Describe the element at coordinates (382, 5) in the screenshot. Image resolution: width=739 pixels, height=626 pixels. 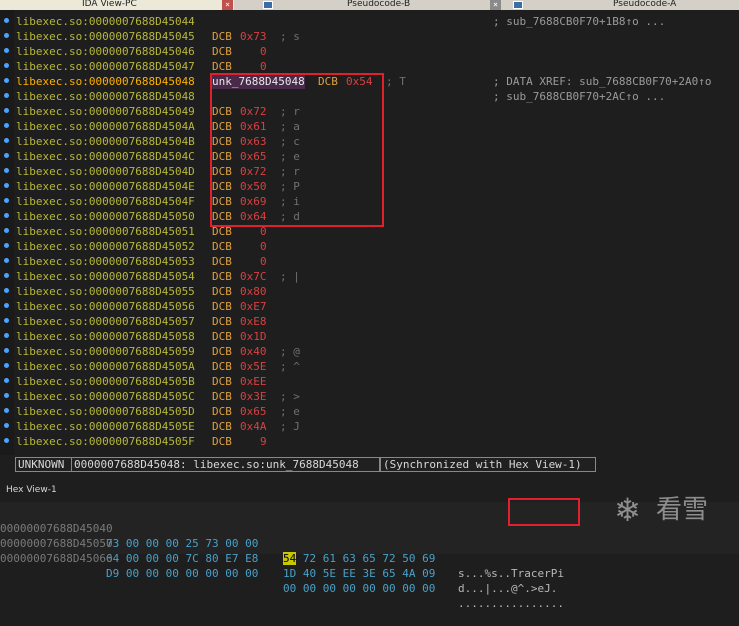
I see `tab-pseudocode-b: Pseudocode-B` at that location.